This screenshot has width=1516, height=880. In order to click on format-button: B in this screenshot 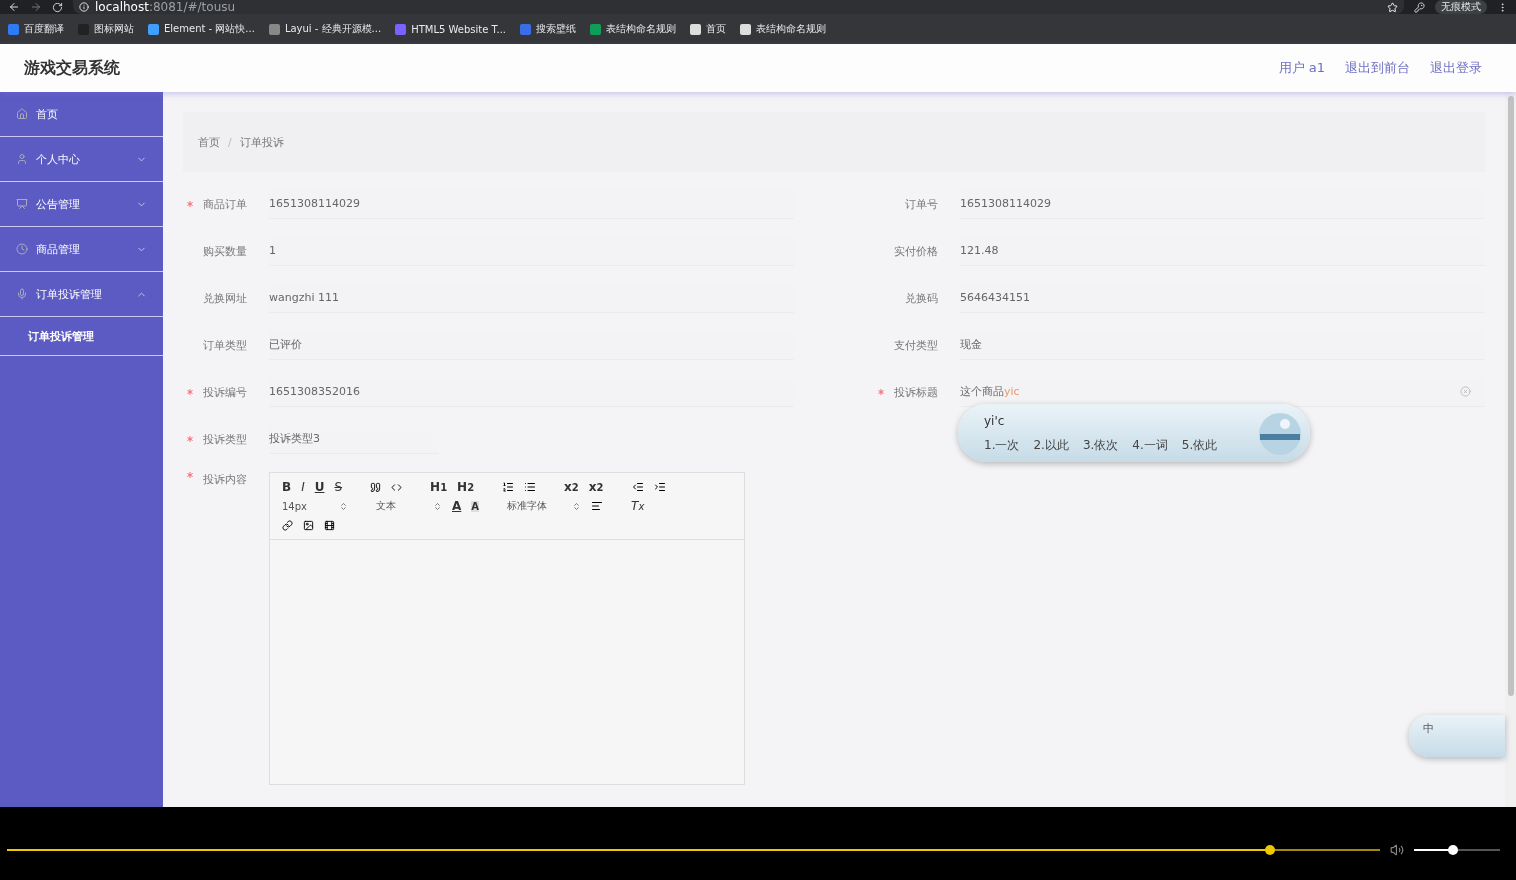, I will do `click(287, 487)`.